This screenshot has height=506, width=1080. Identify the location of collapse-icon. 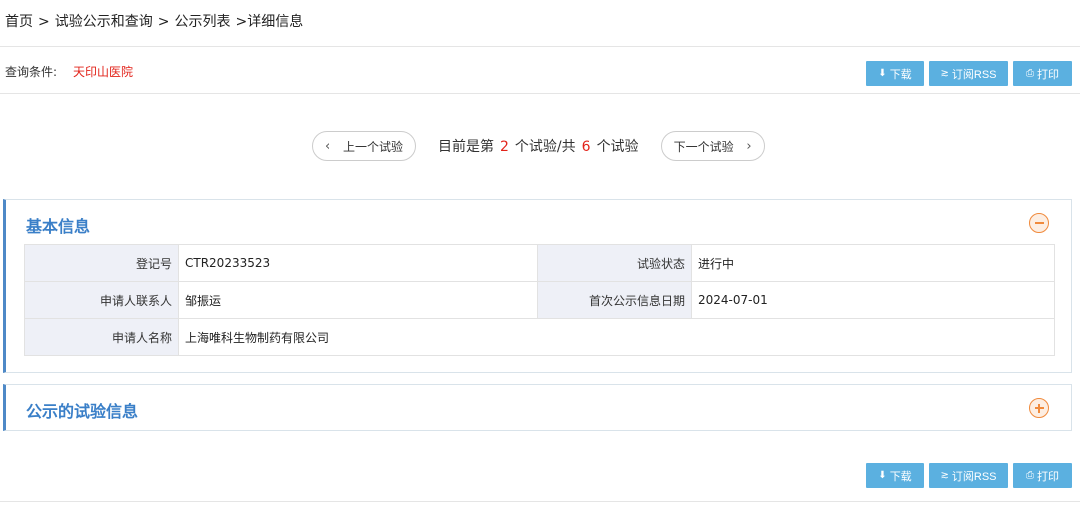
(1039, 223).